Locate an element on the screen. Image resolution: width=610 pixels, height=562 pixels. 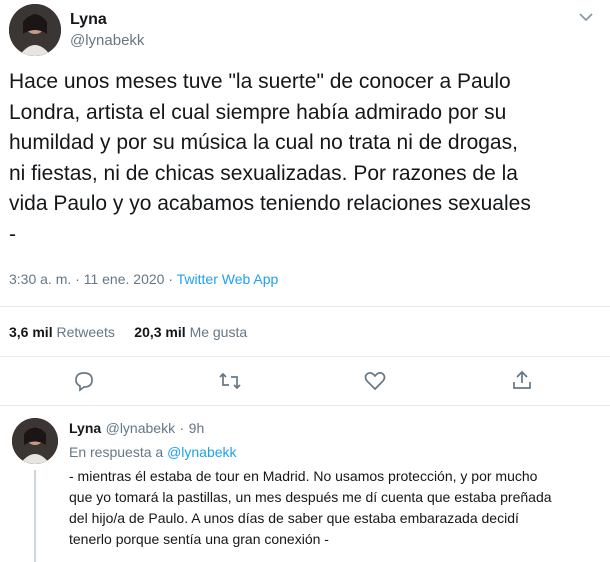
tweet-time: 3:30 a. m. is located at coordinates (40, 279).